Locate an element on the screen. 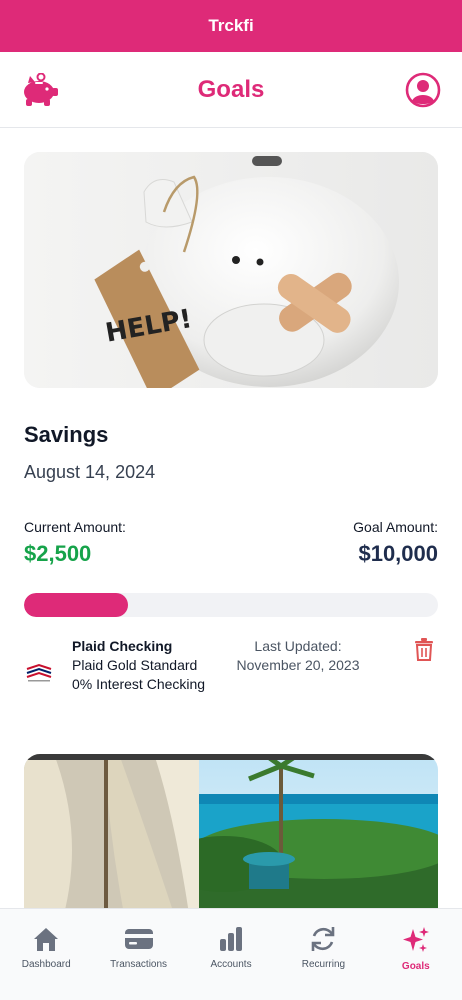 The image size is (462, 1000). app-title: Trckfi is located at coordinates (231, 25).